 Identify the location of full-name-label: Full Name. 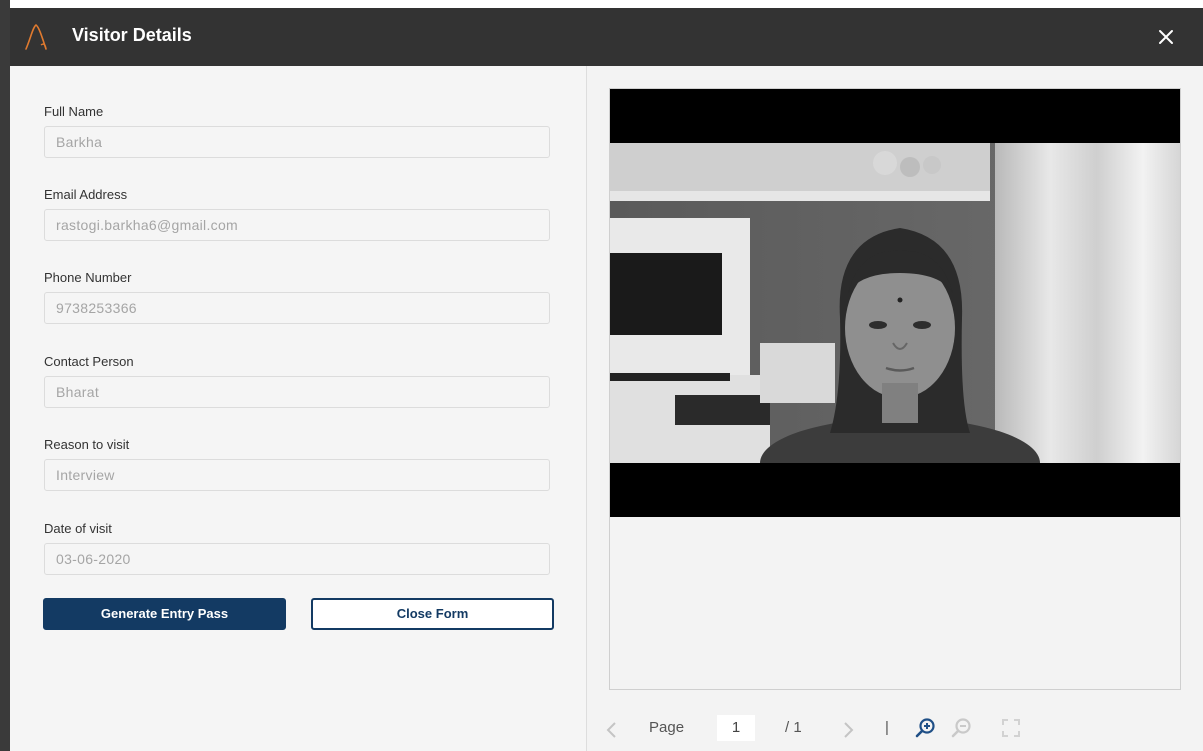
(74, 111).